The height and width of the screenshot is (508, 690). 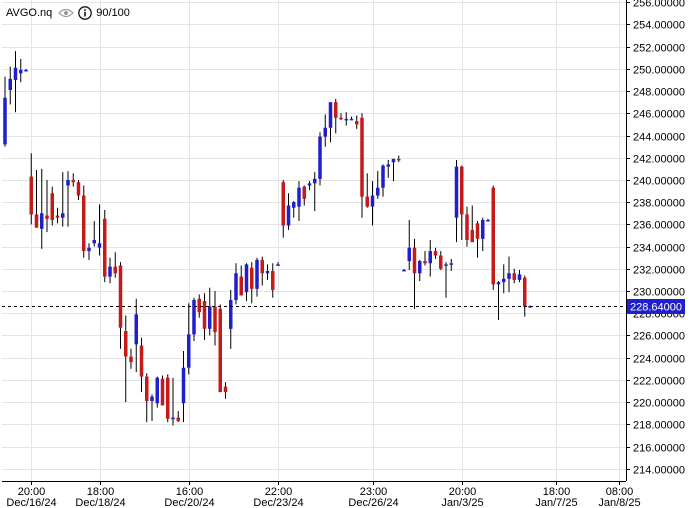 I want to click on x-tick-date: Dec/18/24, so click(x=100, y=502).